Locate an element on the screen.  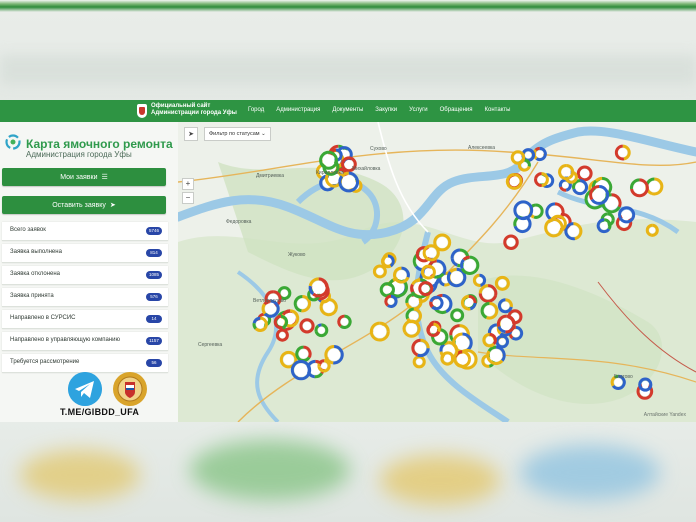
status-label: Требуется рассмотрение is located at coordinates (45, 362).